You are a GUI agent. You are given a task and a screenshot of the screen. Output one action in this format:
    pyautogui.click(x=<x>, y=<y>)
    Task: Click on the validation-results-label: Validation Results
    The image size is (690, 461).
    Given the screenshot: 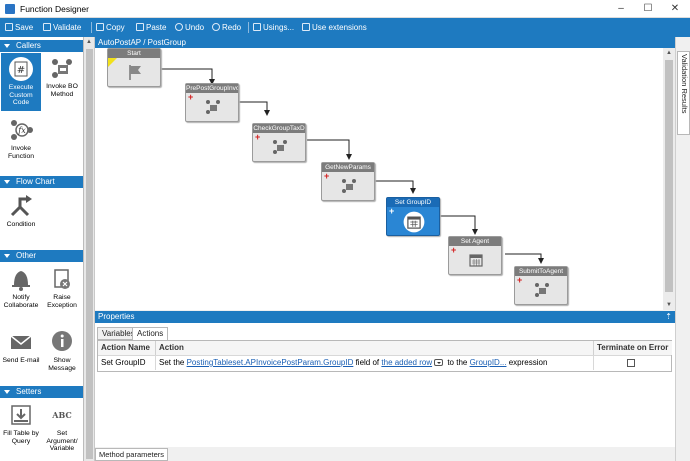 What is the action you would take?
    pyautogui.click(x=684, y=84)
    